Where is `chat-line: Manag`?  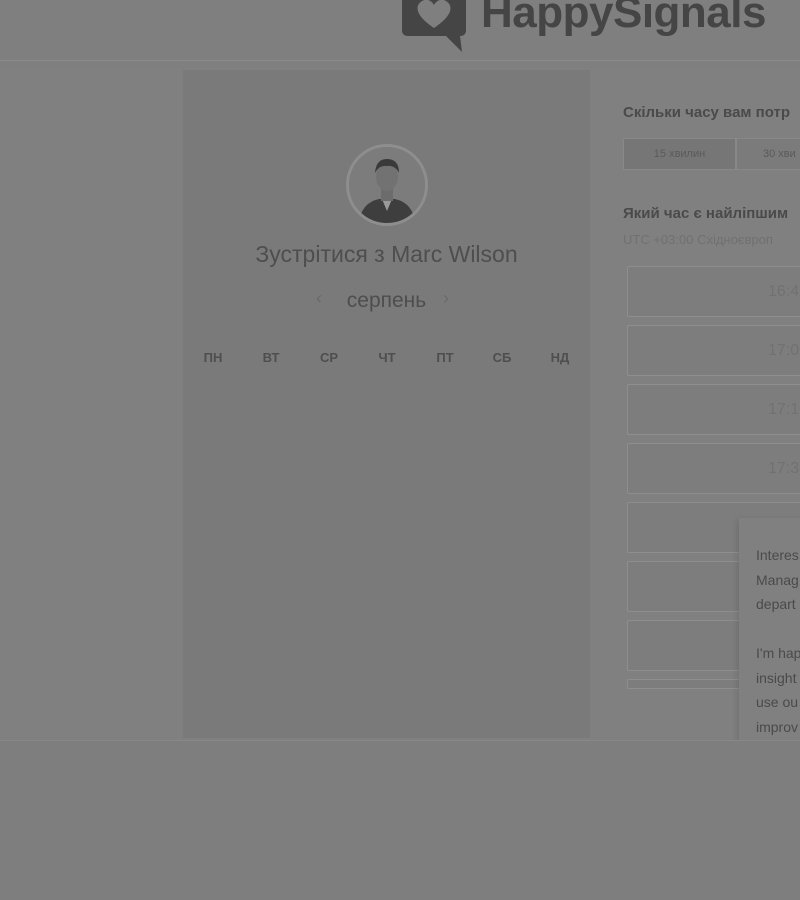
chat-line: Manag is located at coordinates (777, 579).